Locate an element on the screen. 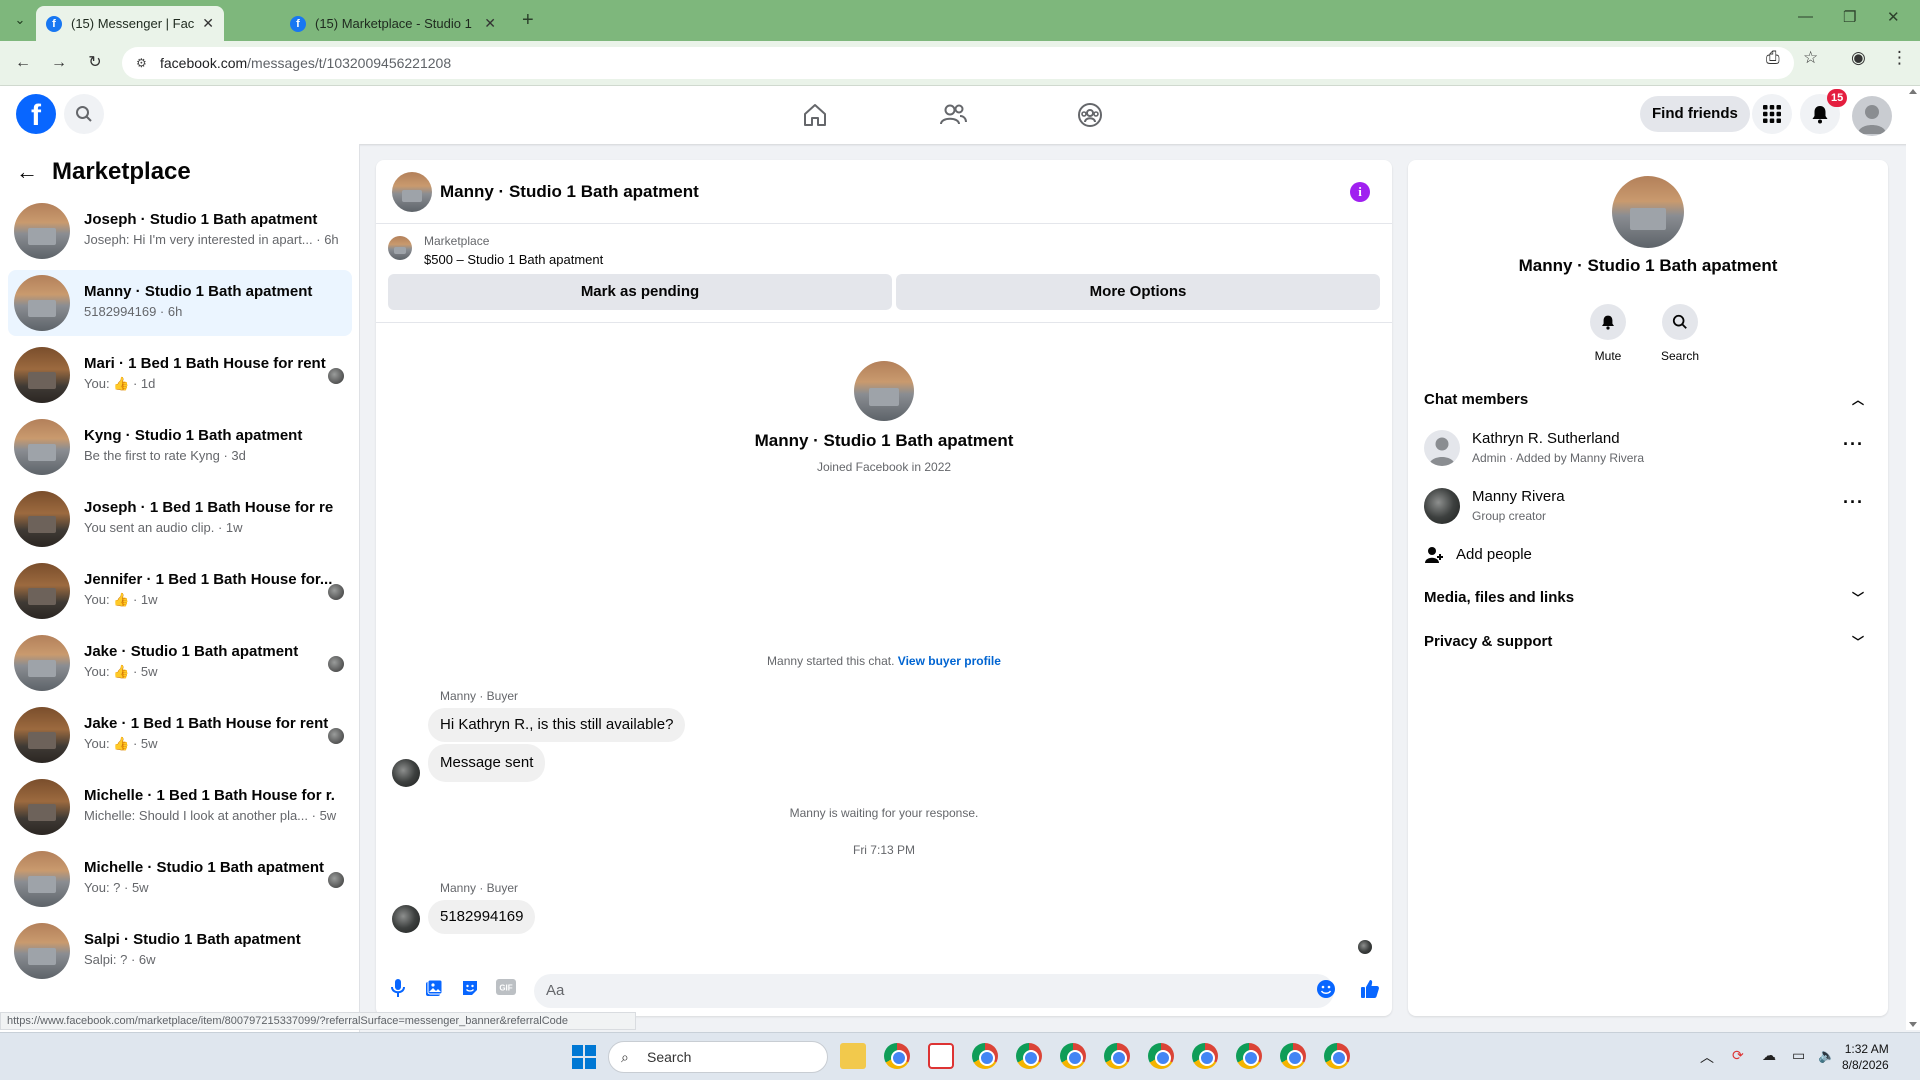 The image size is (1920, 1080). sync-icon: ⟳ is located at coordinates (1738, 1055).